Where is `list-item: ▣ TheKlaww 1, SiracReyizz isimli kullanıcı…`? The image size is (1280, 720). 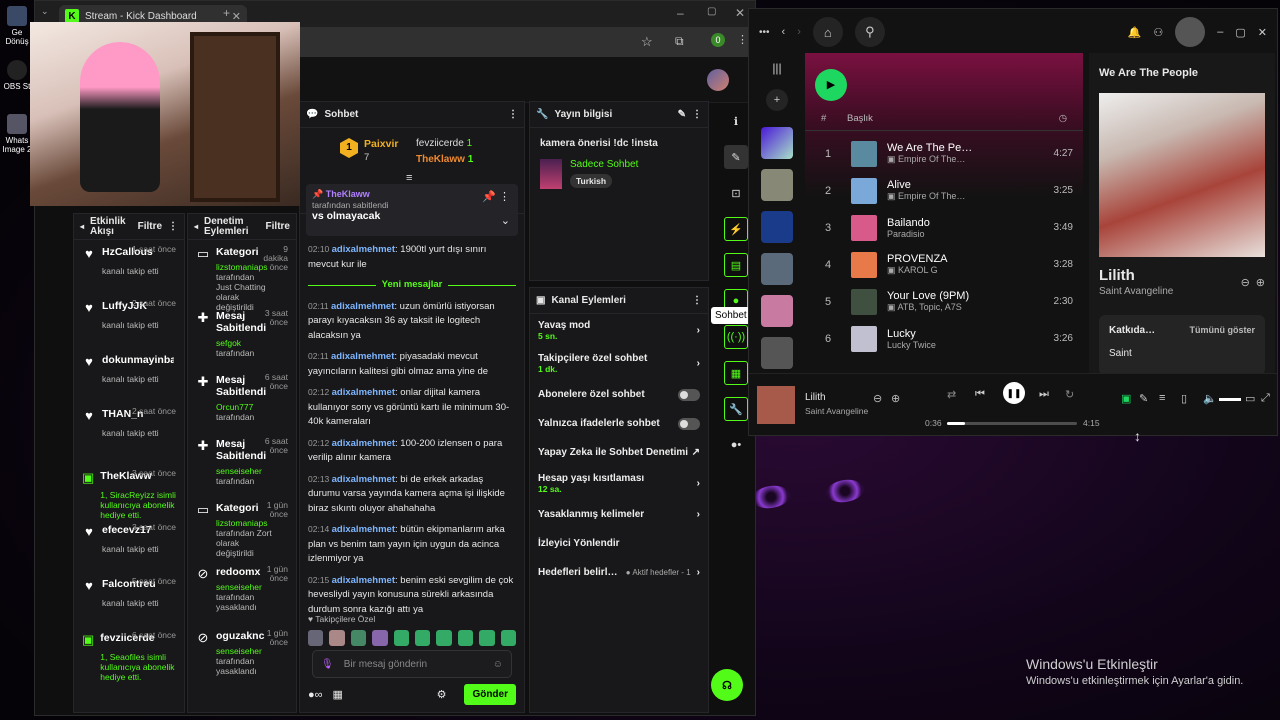 list-item: ▣ TheKlaww 1, SiracReyizz isimli kullanıcı… is located at coordinates (129, 492).